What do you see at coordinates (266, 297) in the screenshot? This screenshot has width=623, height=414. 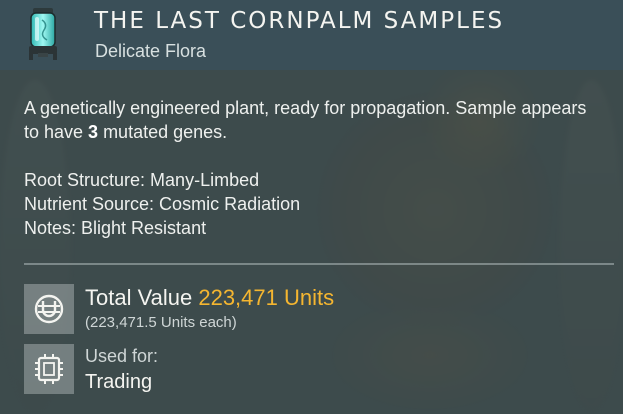 I see `total-value-amount: 223,471 Units` at bounding box center [266, 297].